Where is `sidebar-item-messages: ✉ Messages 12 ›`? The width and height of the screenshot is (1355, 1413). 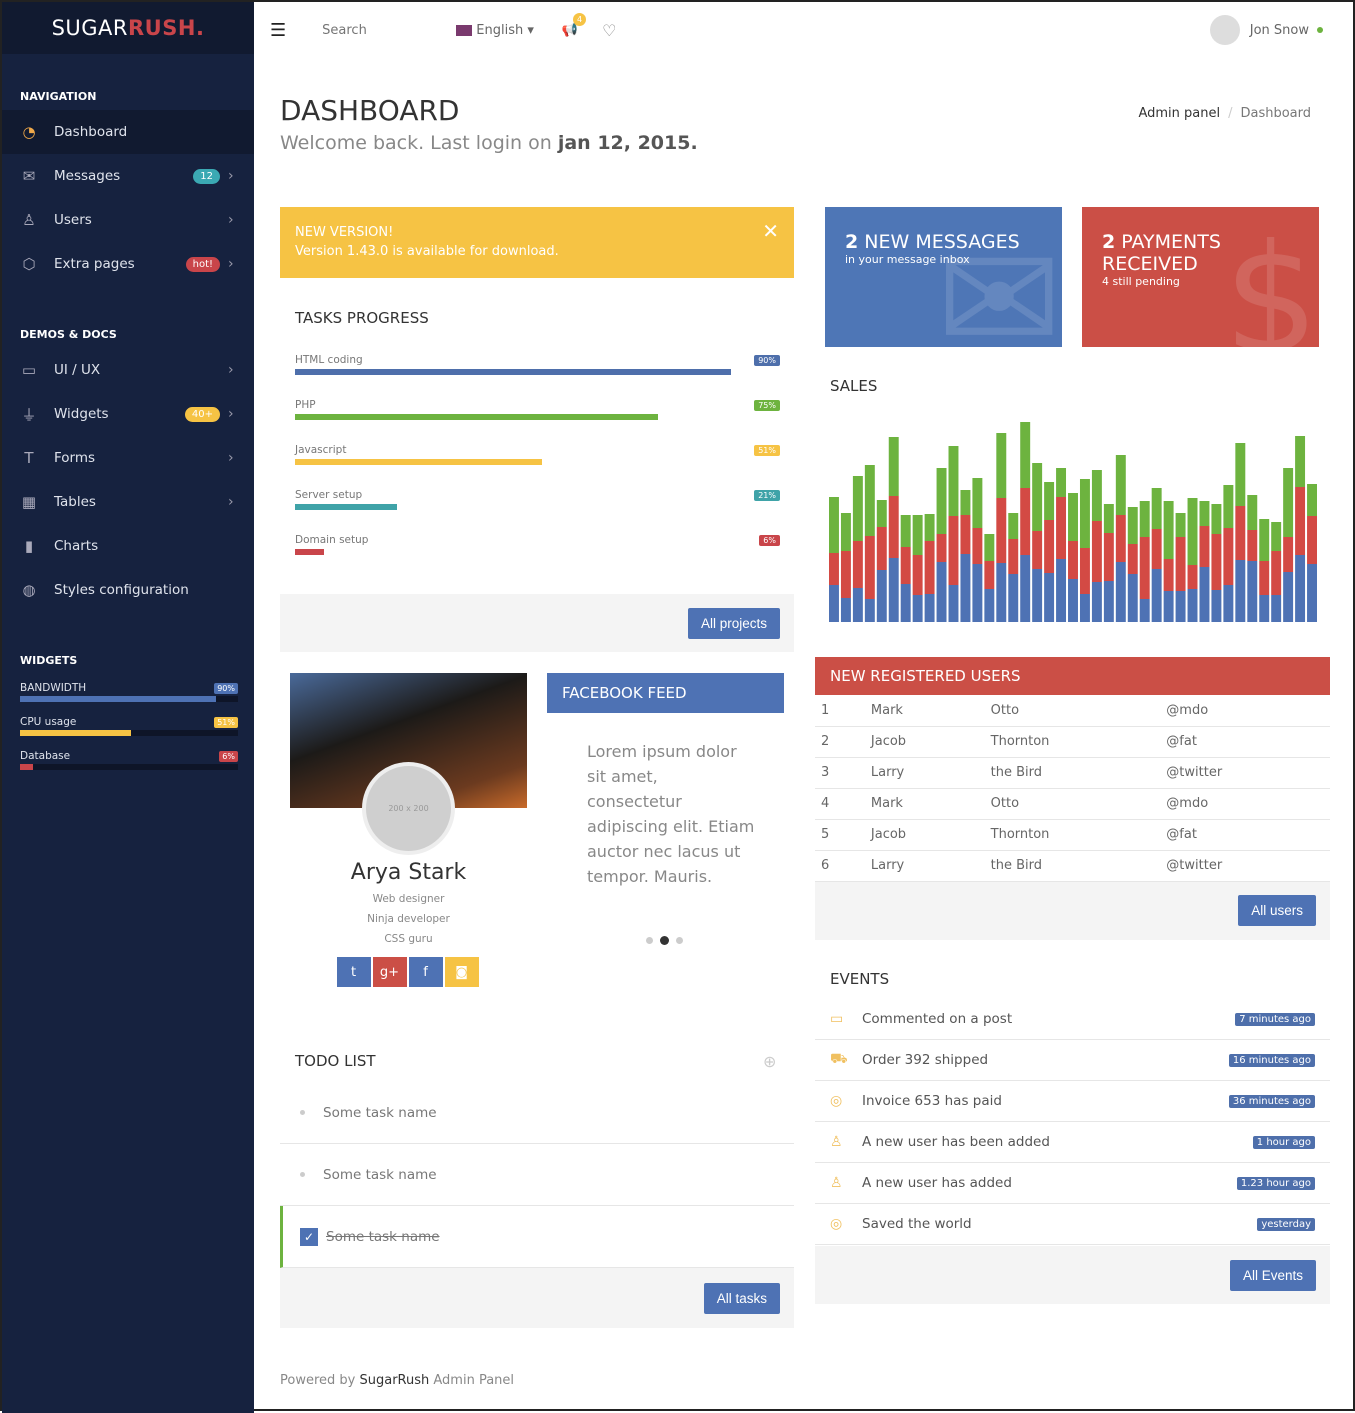
sidebar-item-messages: ✉ Messages 12 › is located at coordinates (128, 176).